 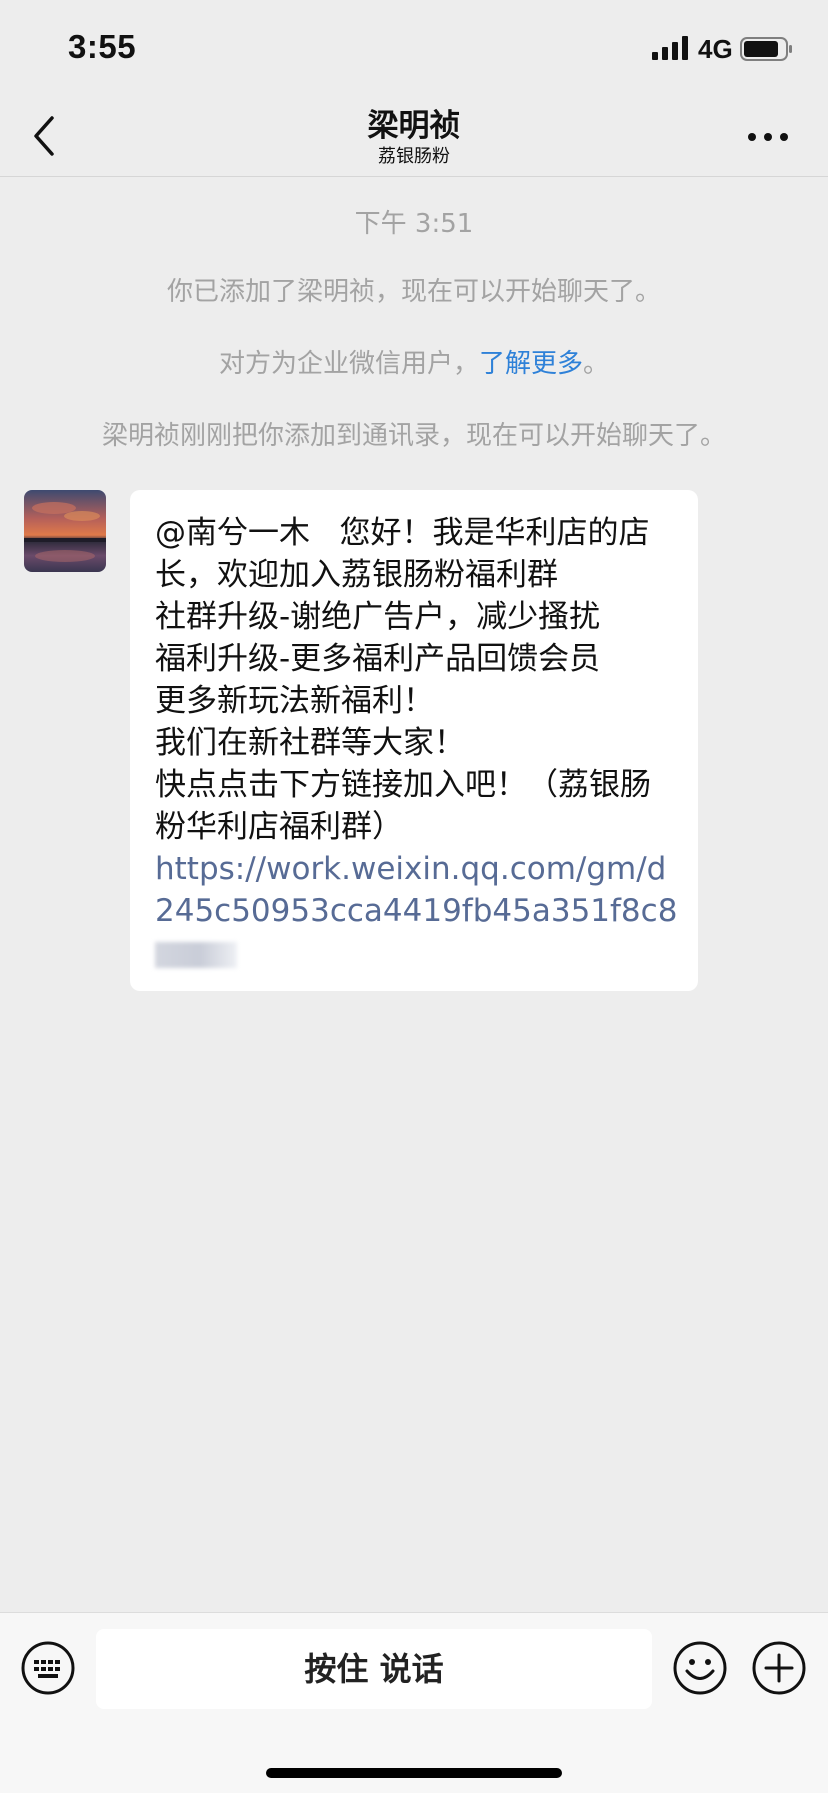 What do you see at coordinates (779, 1668) in the screenshot?
I see `plus-icon` at bounding box center [779, 1668].